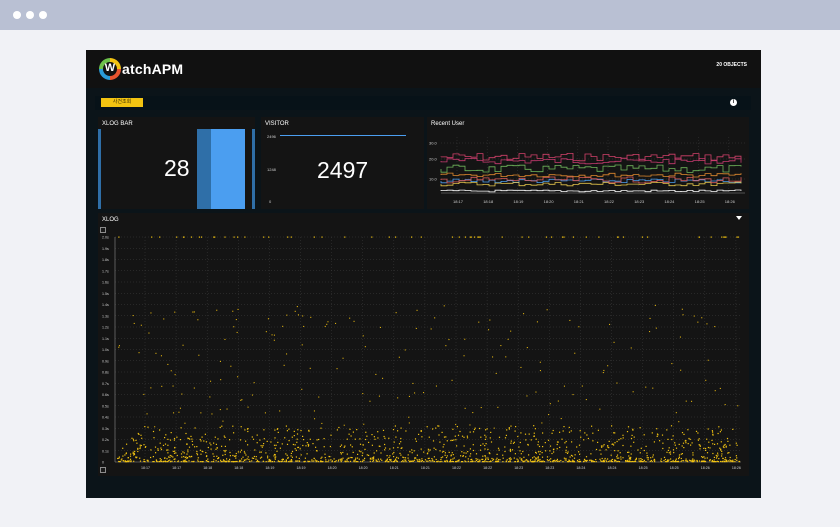 The width and height of the screenshot is (840, 527). I want to click on logo-icon: W, so click(110, 69).